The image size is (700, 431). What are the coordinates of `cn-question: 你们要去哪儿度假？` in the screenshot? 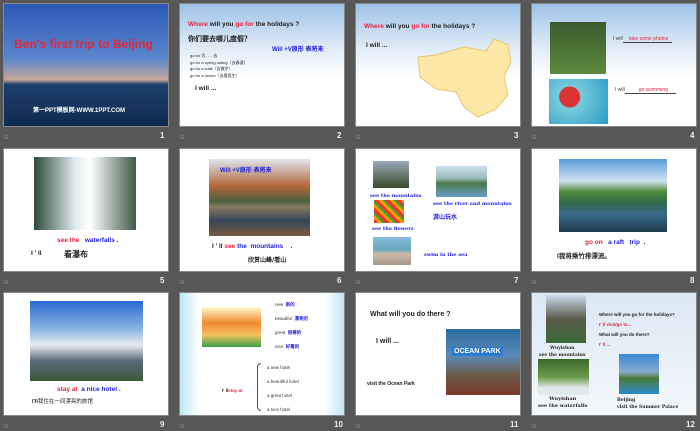 It's located at (219, 39).